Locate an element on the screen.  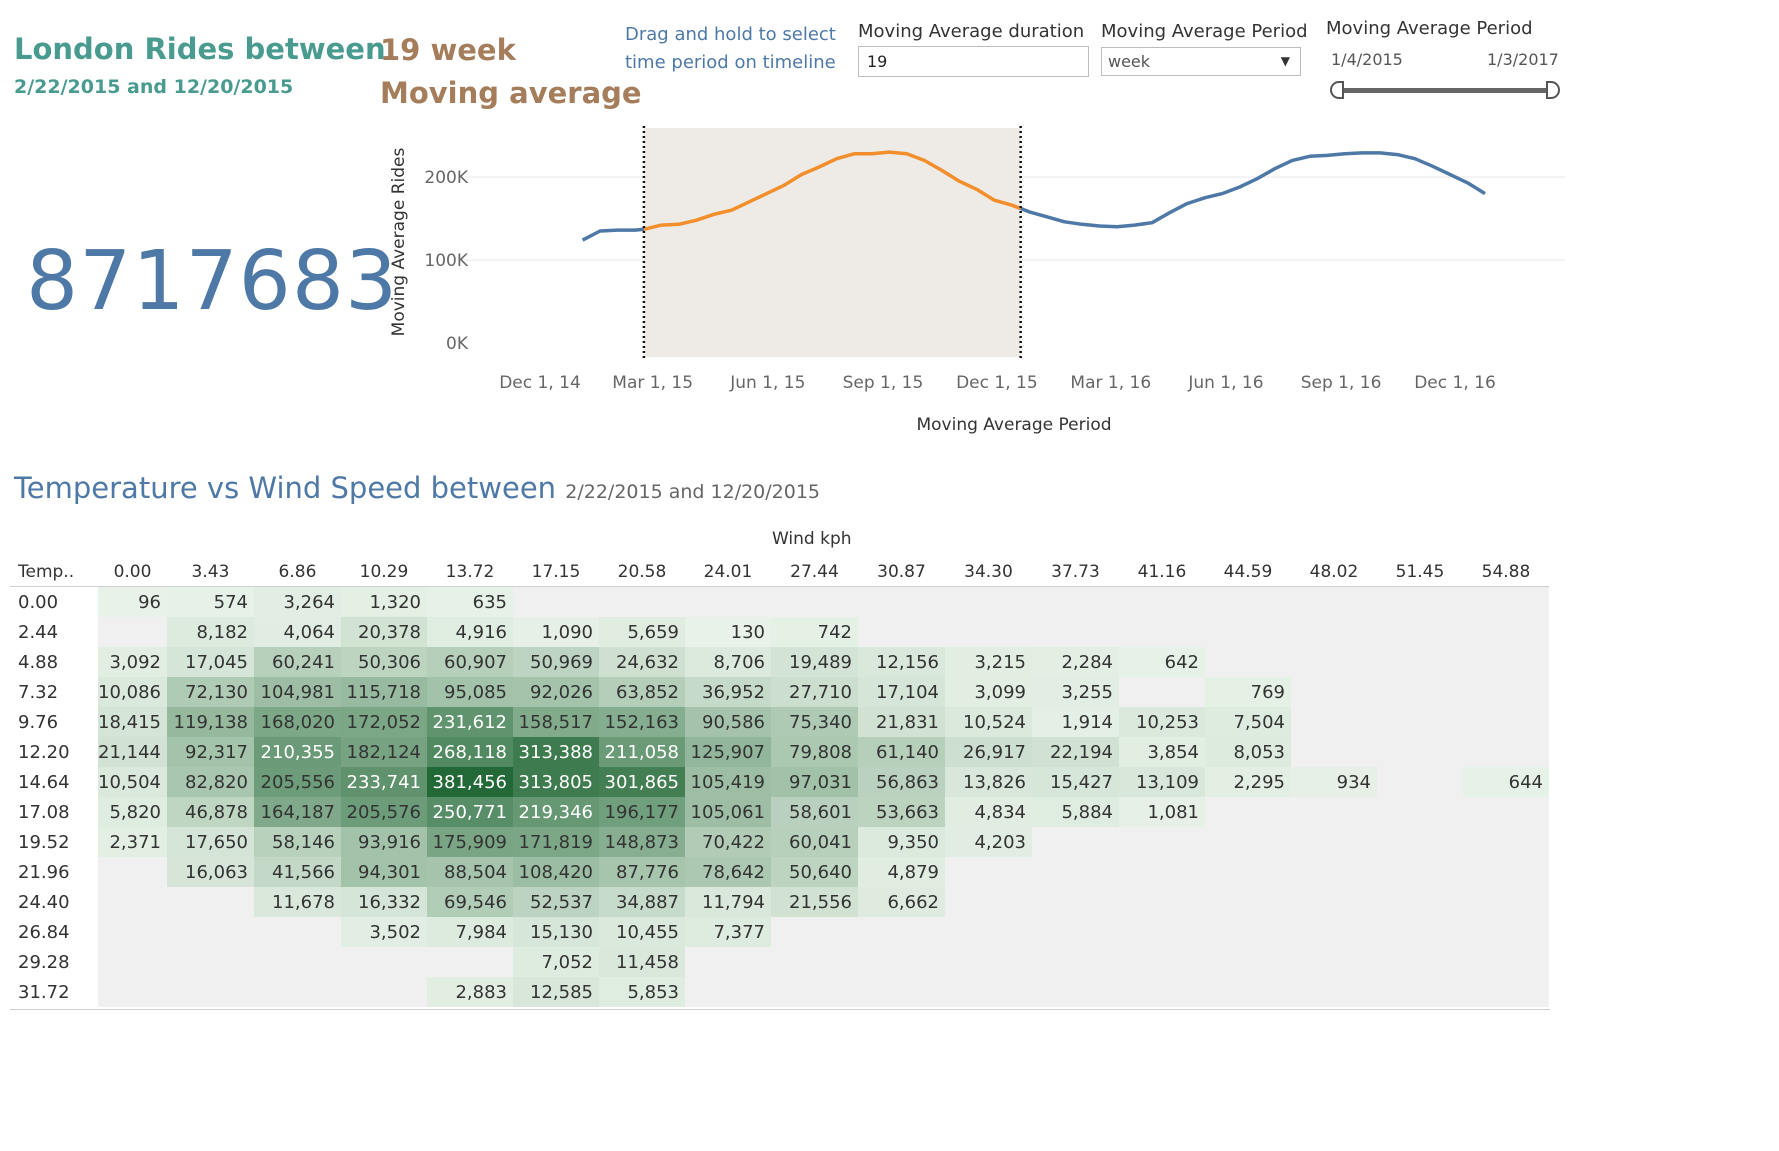
heatmap-cell: 125,907 is located at coordinates (727, 752).